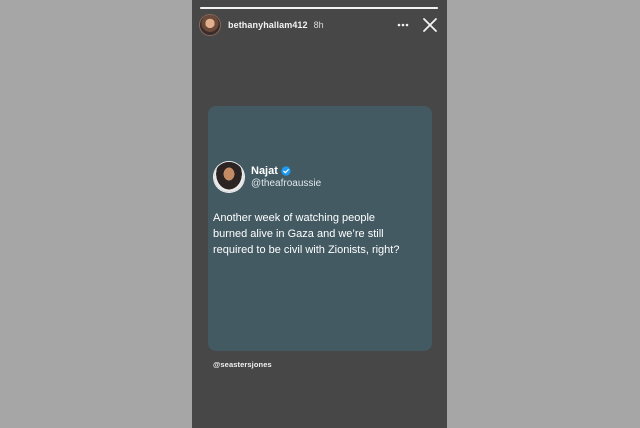 Image resolution: width=640 pixels, height=428 pixels. Describe the element at coordinates (294, 218) in the screenshot. I see `tweet-text-line: Another week of watching people` at that location.